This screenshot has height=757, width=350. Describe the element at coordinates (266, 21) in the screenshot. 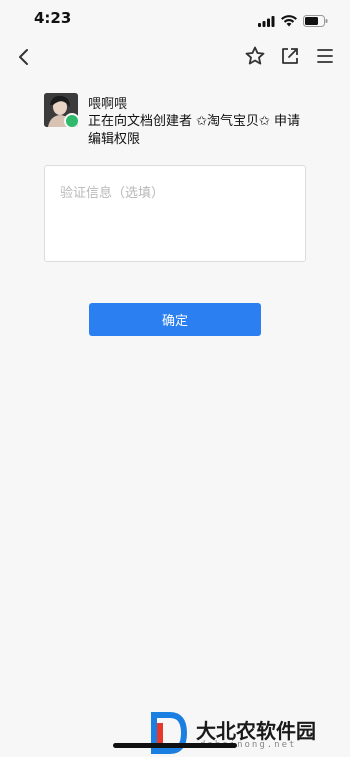

I see `signal-icon` at that location.